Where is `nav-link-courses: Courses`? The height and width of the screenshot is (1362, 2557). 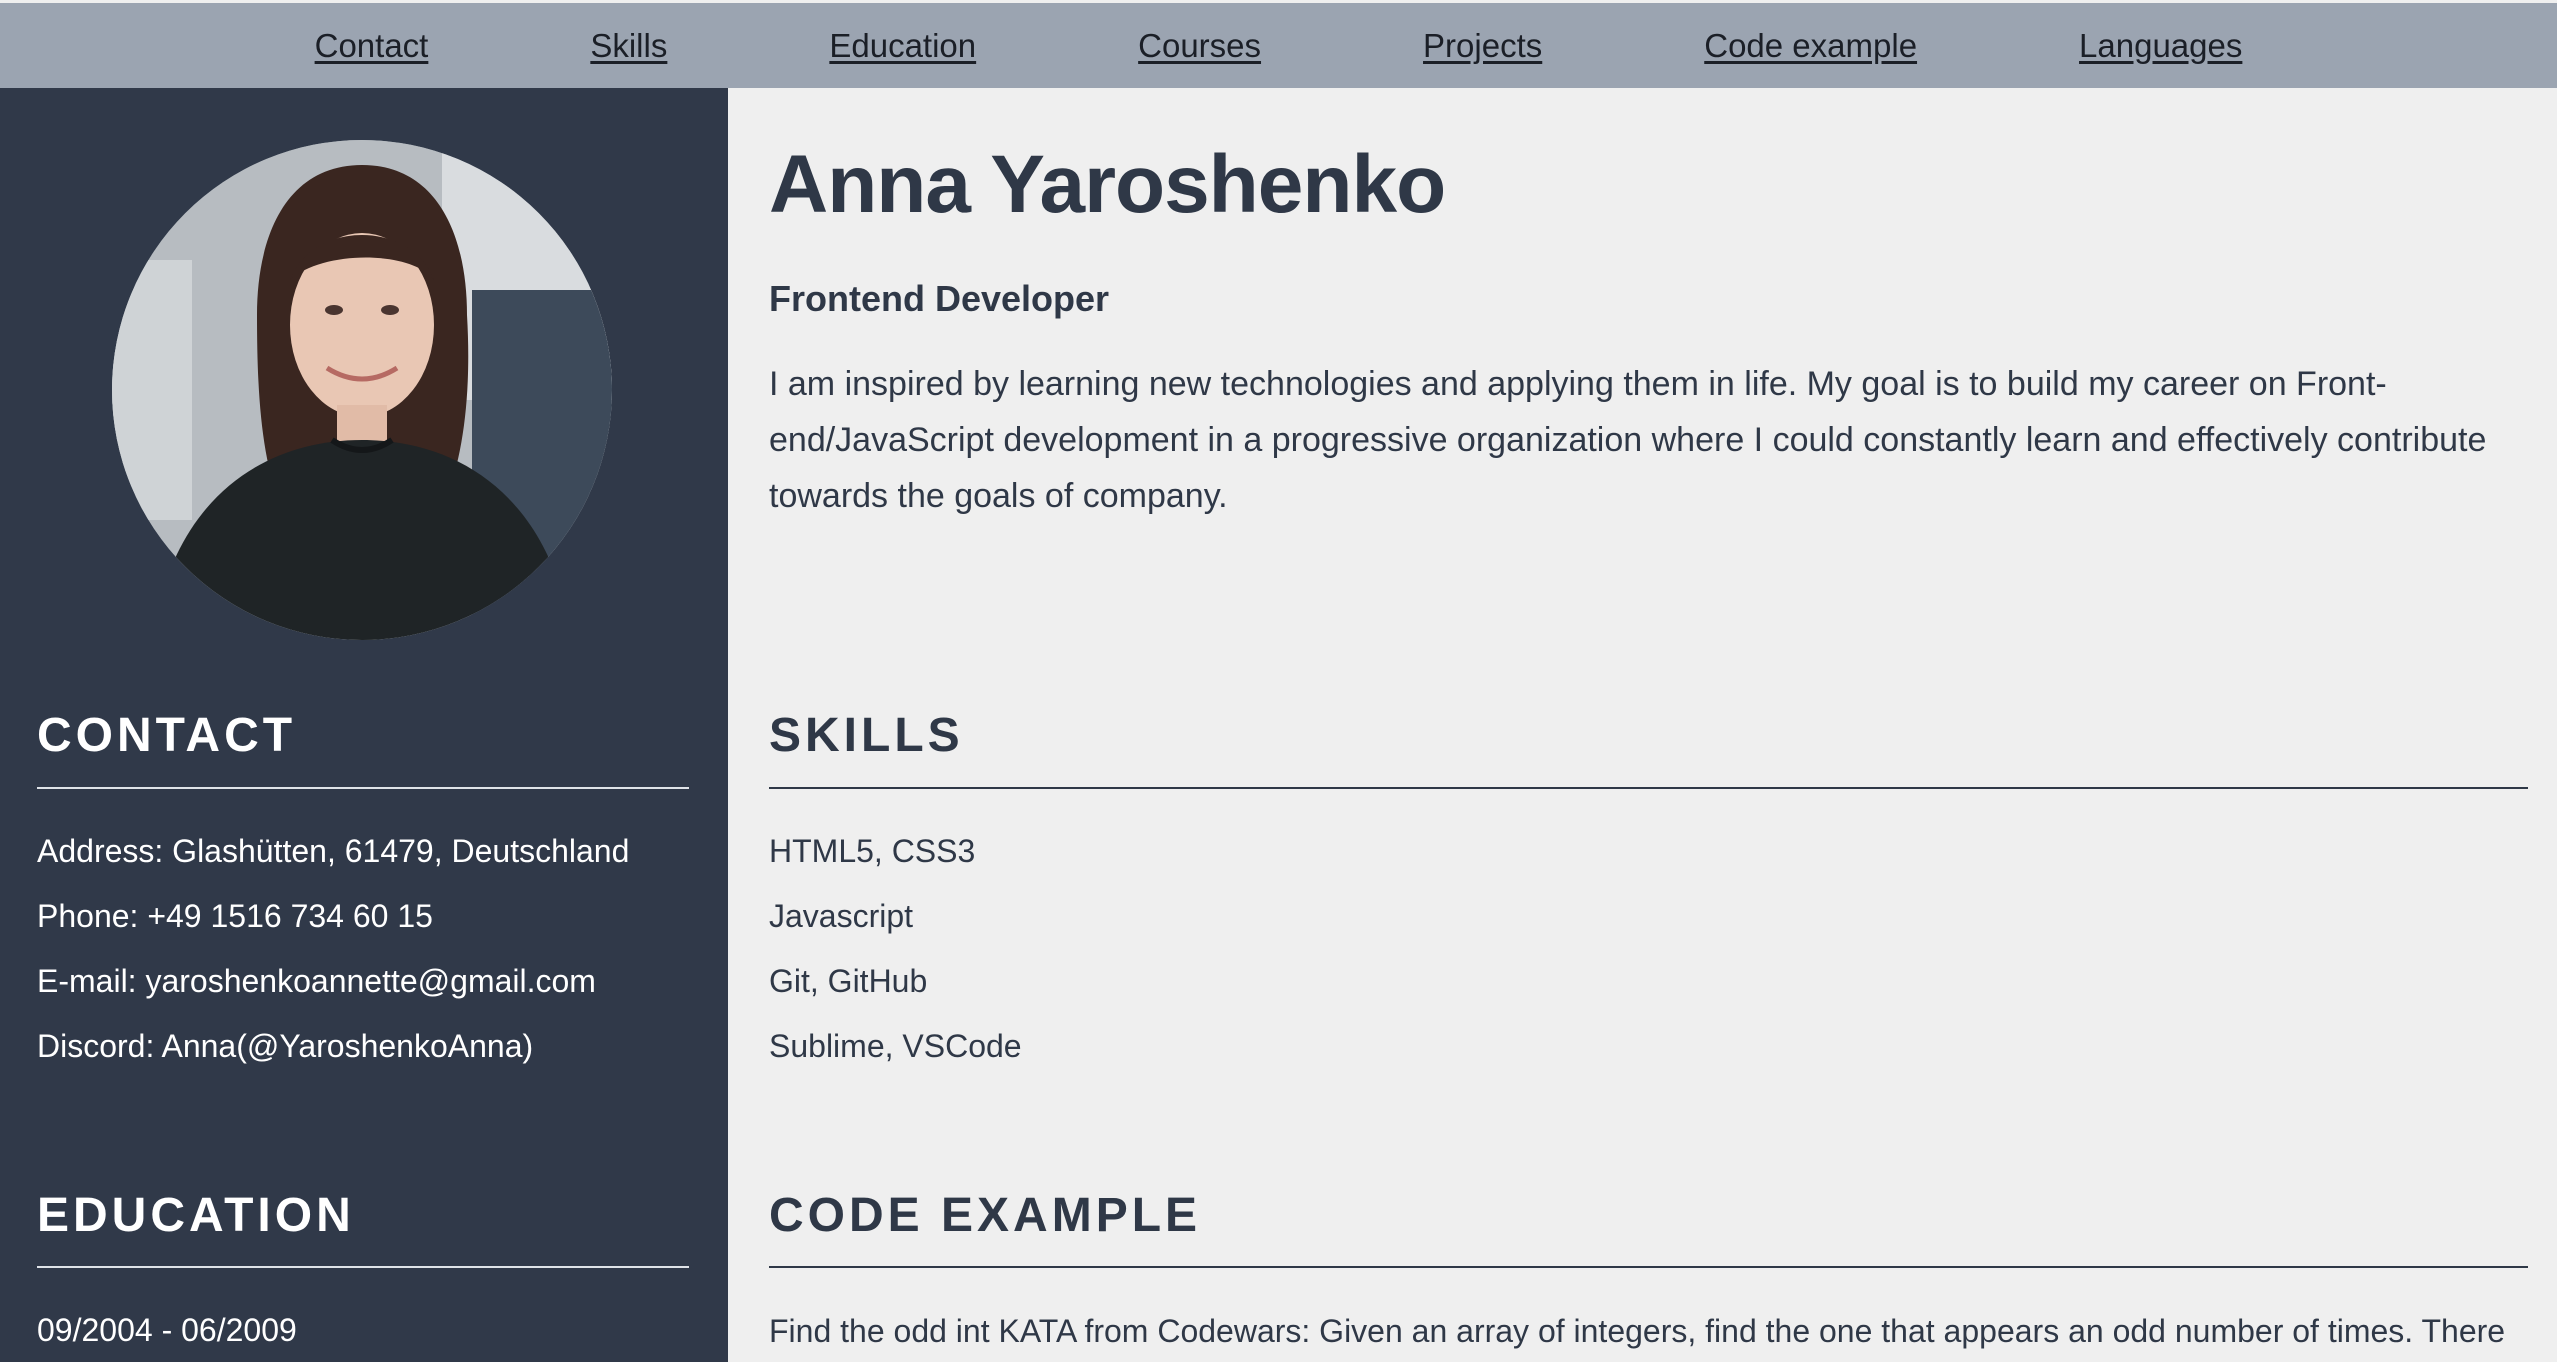
nav-link-courses: Courses is located at coordinates (1199, 46).